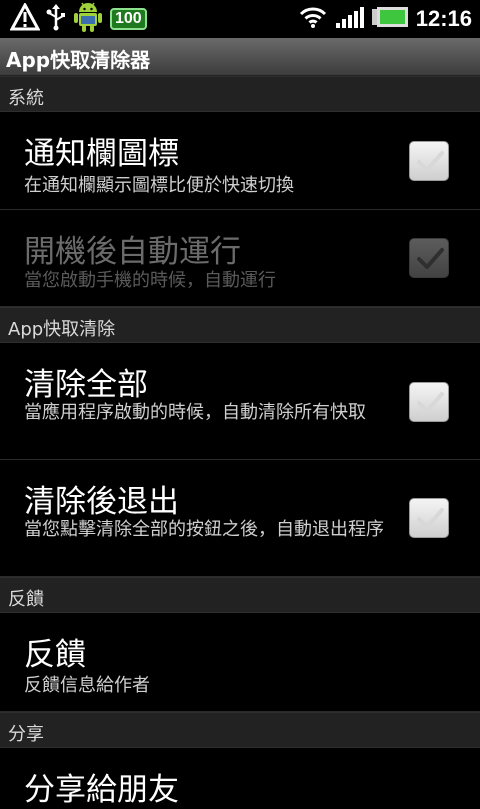  I want to click on pref-feedback: 反饋 反饋信息給作者, so click(240, 662).